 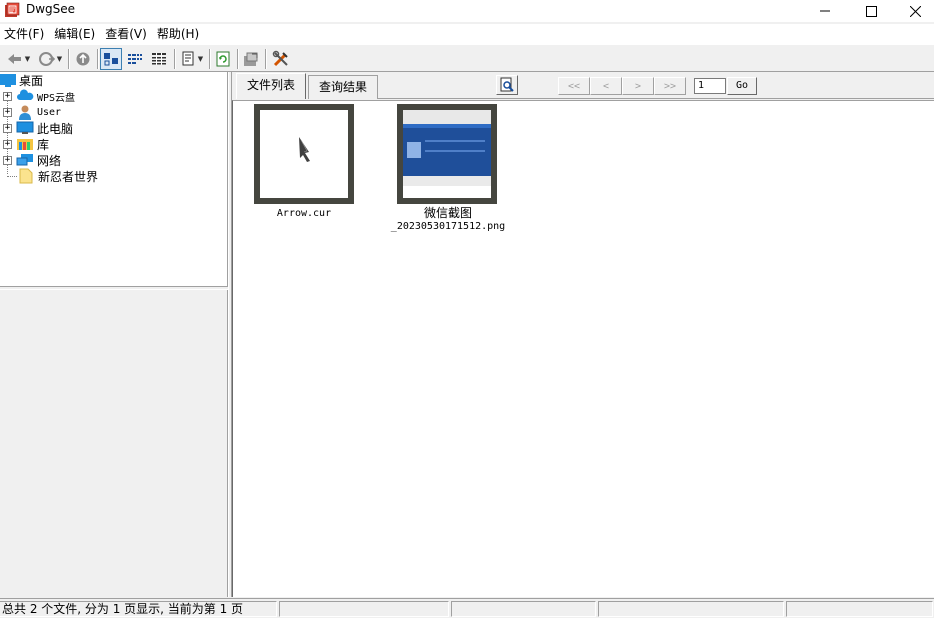 I want to click on maximize-icon, so click(x=871, y=11).